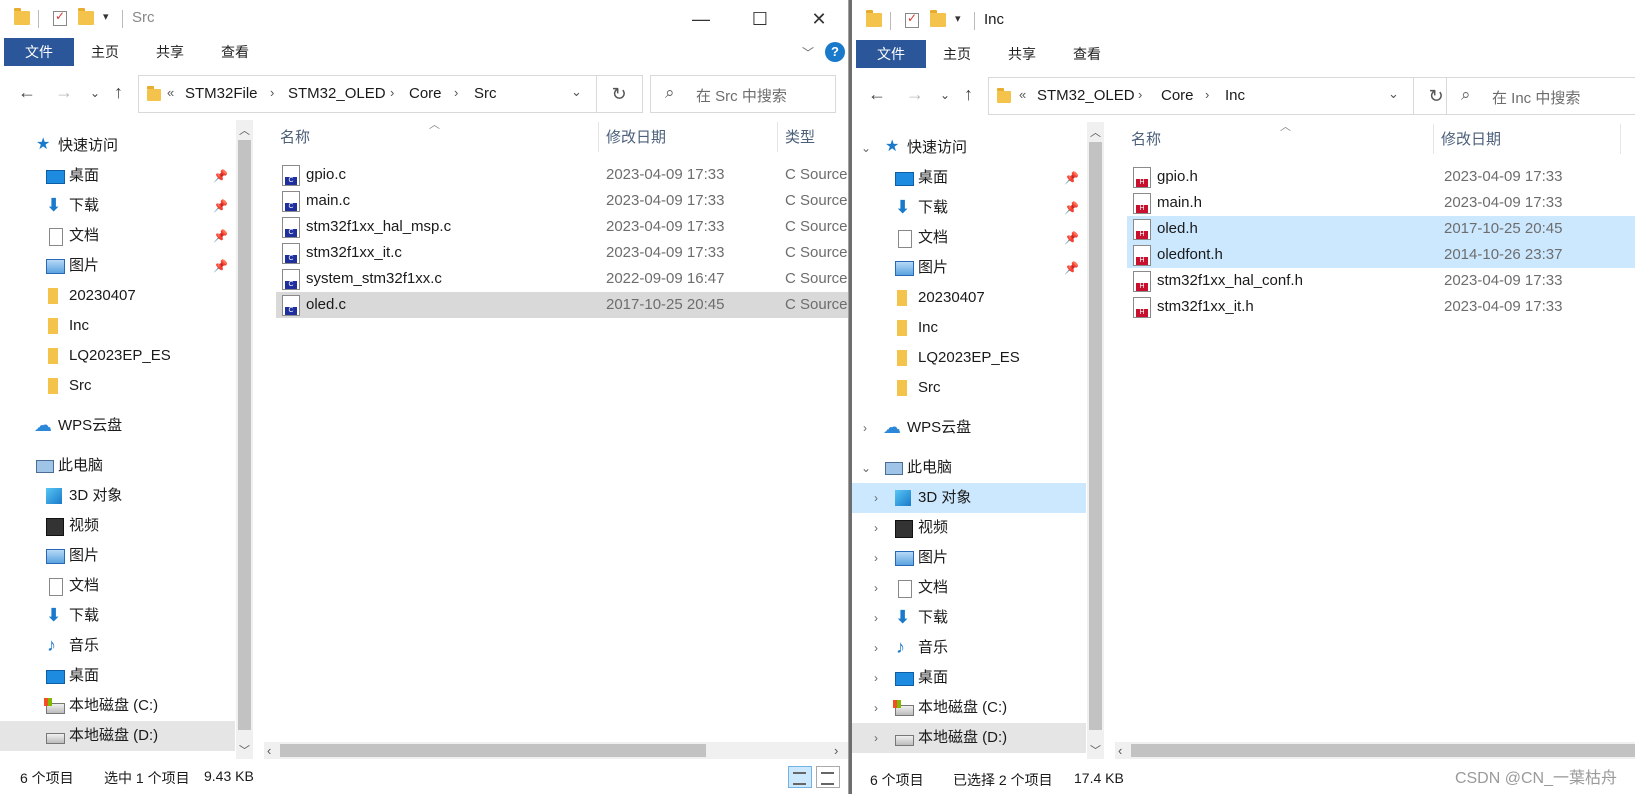  What do you see at coordinates (969, 498) in the screenshot?
I see `nav-3d-objects: › 3D 对象` at bounding box center [969, 498].